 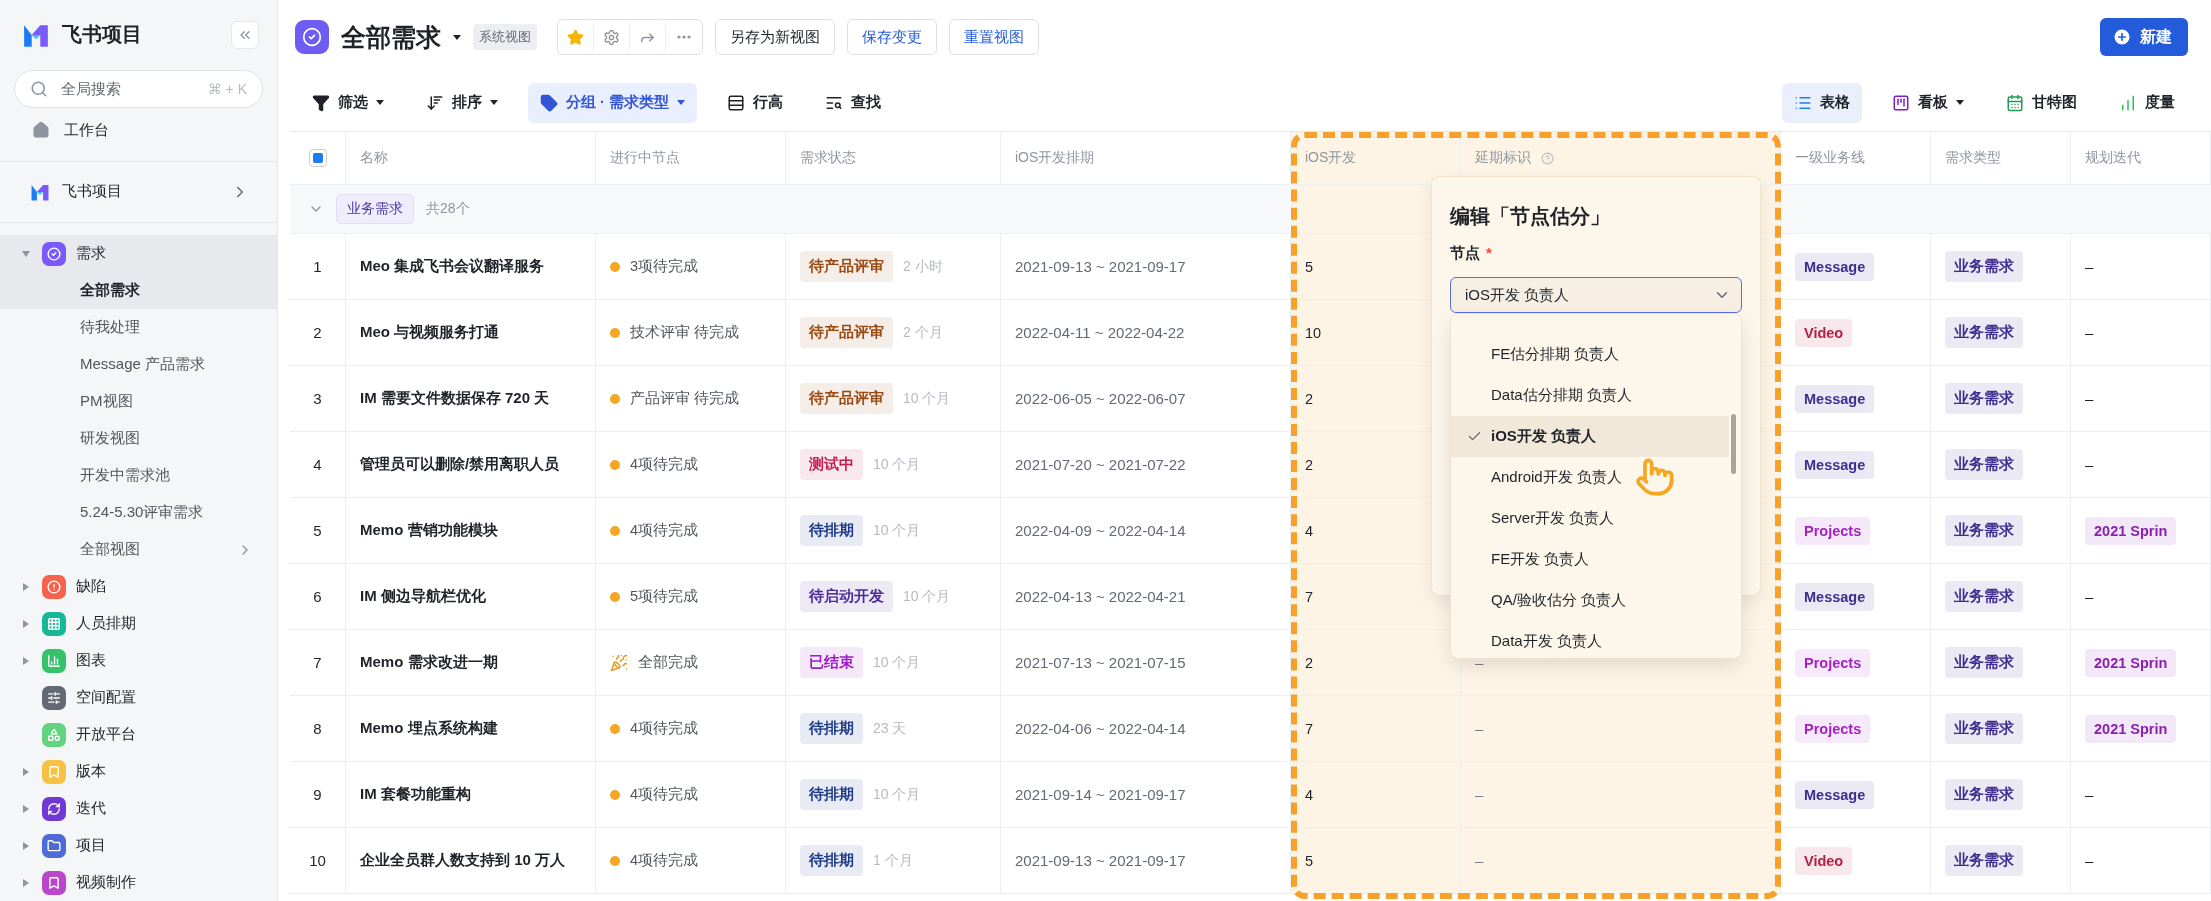 What do you see at coordinates (2147, 102) in the screenshot?
I see `view-tab: 度量` at bounding box center [2147, 102].